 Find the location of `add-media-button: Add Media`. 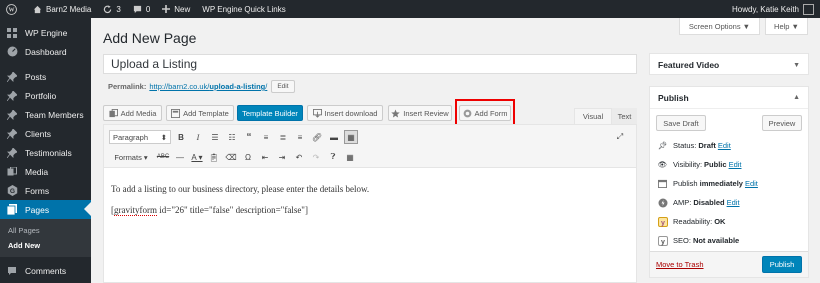

add-media-button: Add Media is located at coordinates (132, 113).